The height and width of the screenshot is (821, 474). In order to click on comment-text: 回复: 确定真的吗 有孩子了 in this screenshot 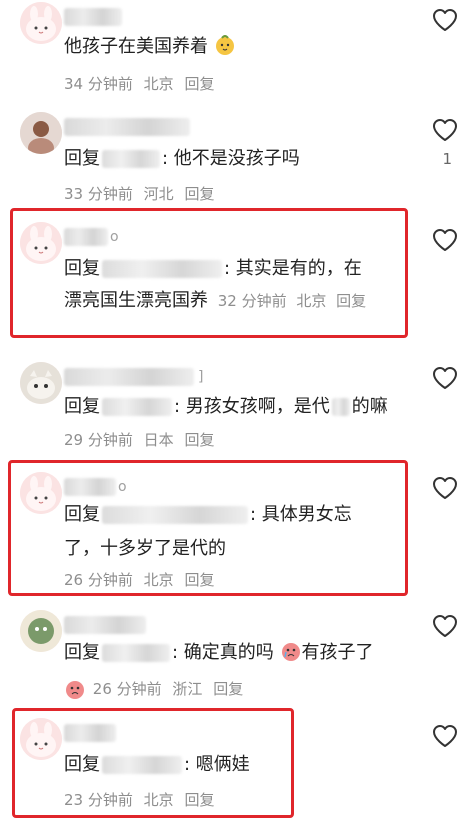, I will do `click(219, 653)`.